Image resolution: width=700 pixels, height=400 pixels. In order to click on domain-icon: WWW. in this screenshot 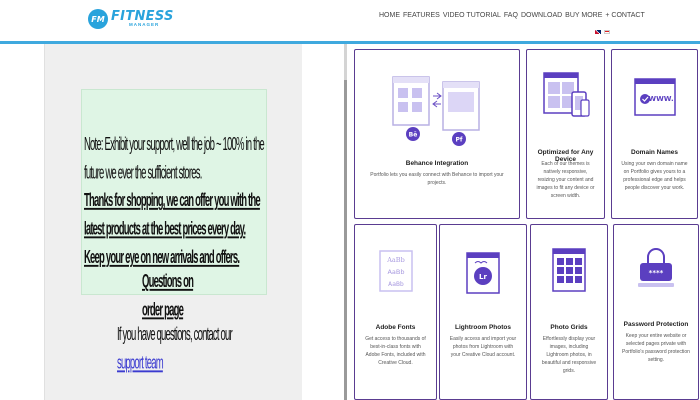, I will do `click(654, 98)`.